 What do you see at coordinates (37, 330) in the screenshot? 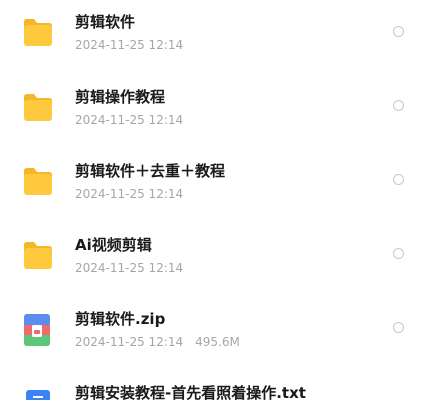
I see `zip-archive-icon` at bounding box center [37, 330].